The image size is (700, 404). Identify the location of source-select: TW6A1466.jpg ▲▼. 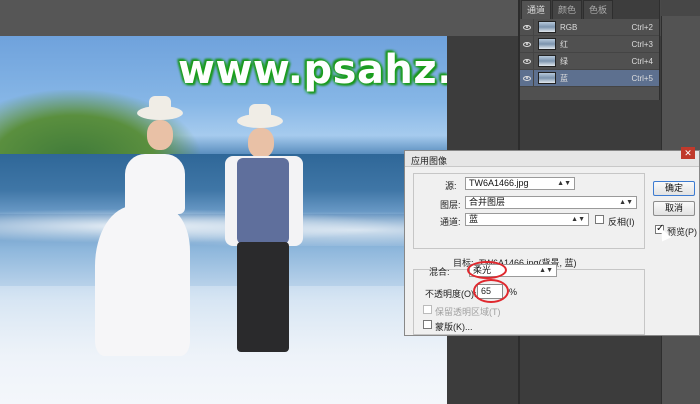
(520, 183).